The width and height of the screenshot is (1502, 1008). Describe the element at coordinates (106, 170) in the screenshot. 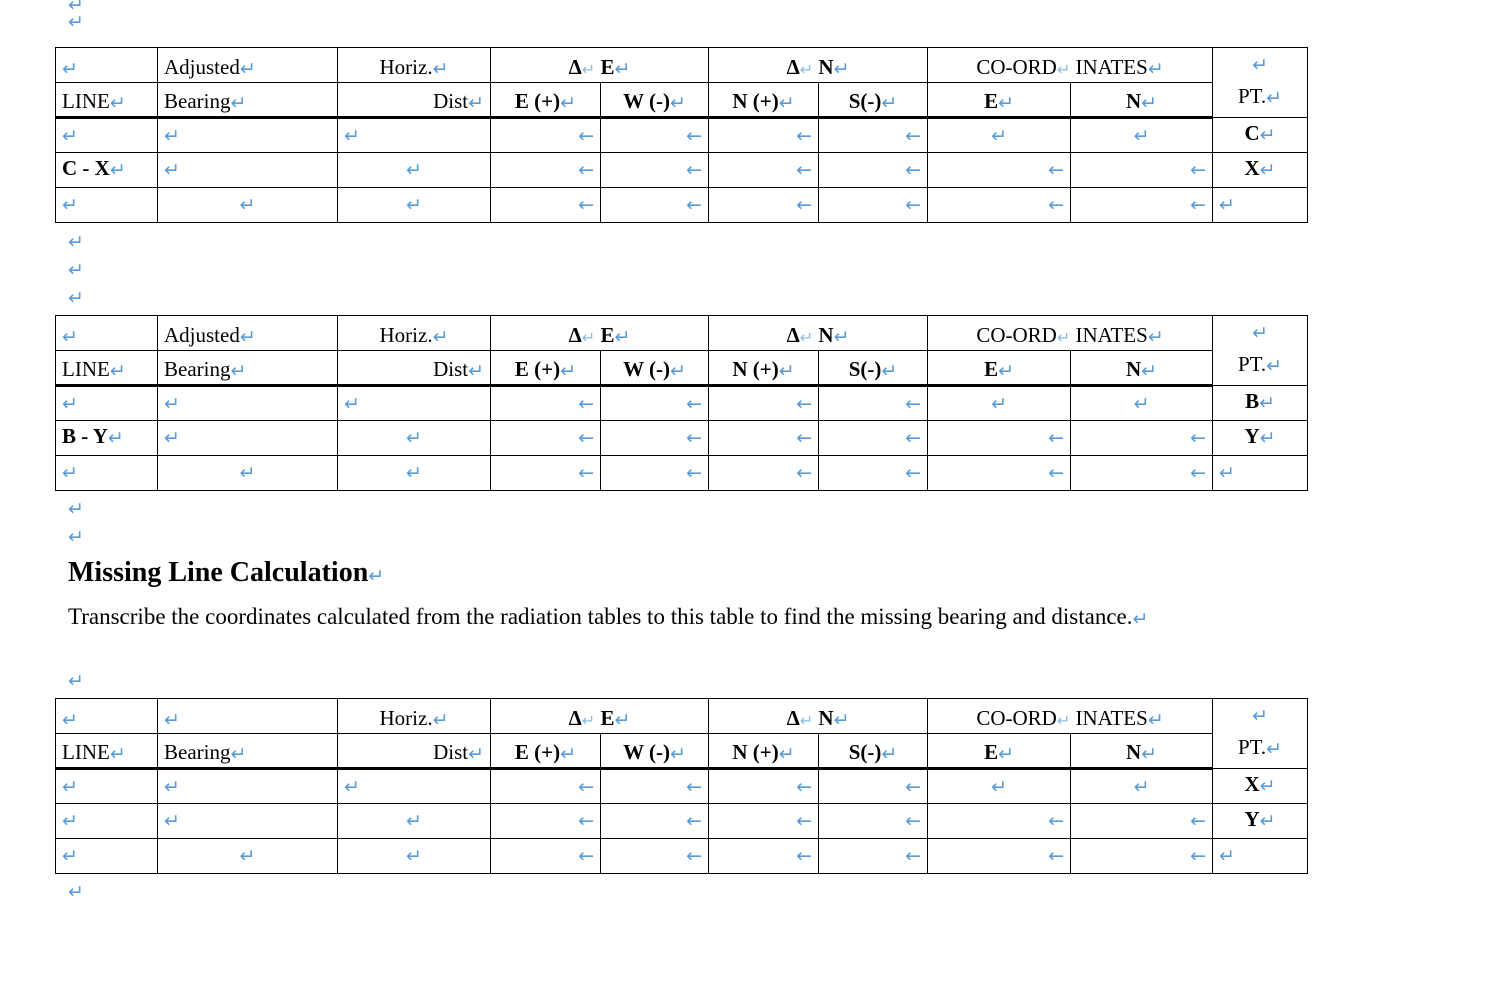

I see `cell-line: C - X↵` at that location.